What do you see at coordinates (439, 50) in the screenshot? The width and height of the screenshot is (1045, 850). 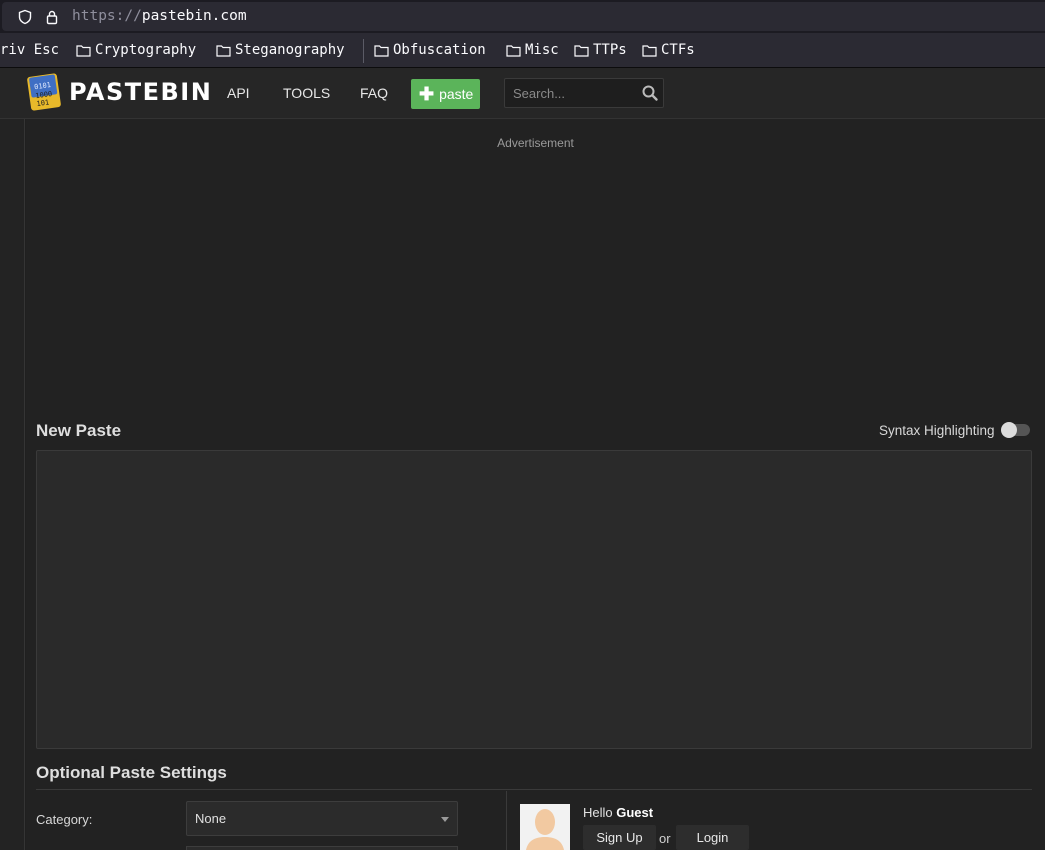 I see `bookmark-label: Obfuscation` at bounding box center [439, 50].